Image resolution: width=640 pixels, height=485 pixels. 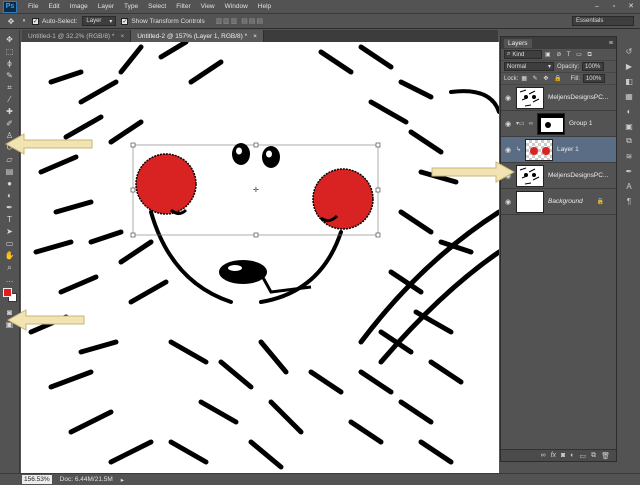 I want to click on eyedropper-icon: ⁄, so click(x=10, y=99).